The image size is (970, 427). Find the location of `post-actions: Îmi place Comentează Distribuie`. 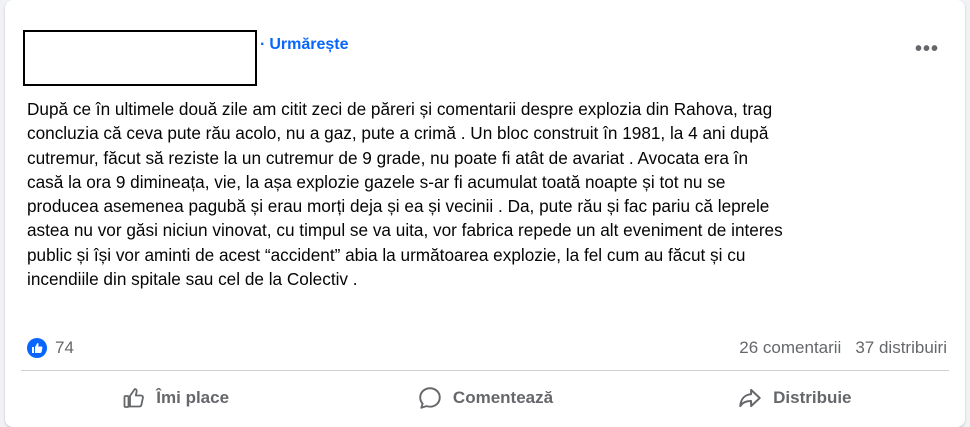

post-actions: Îmi place Comentează Distribuie is located at coordinates (485, 398).